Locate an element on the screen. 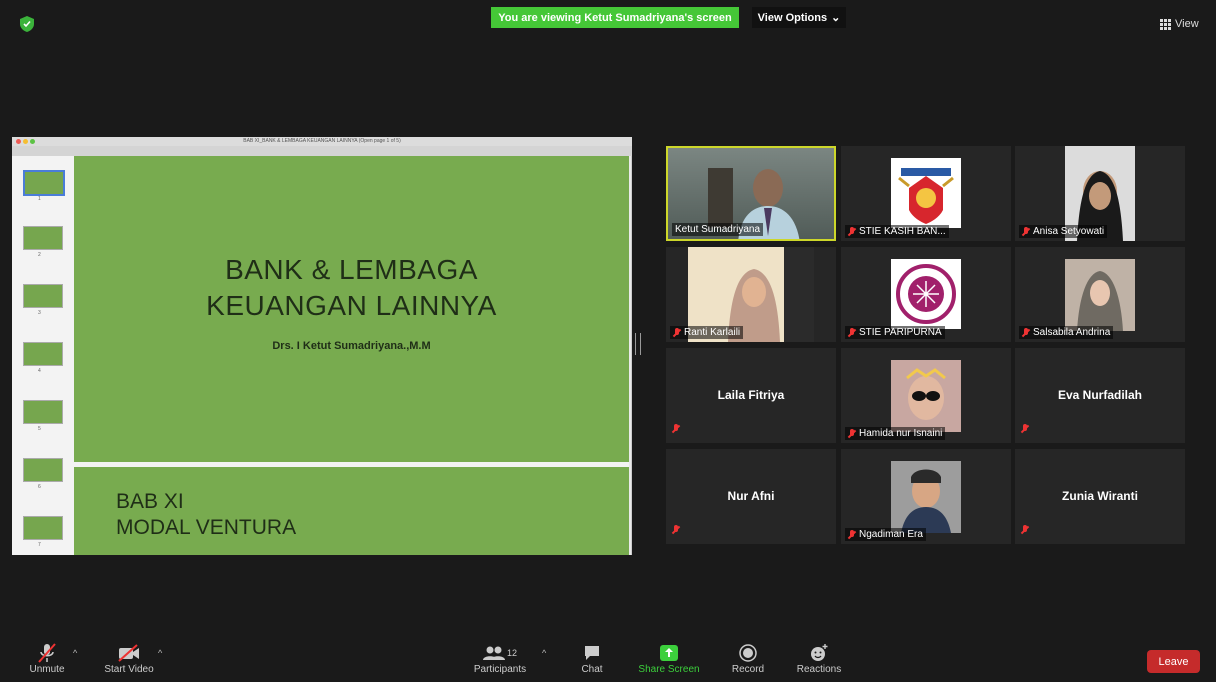  participant-tile: Laila Fitriya is located at coordinates (751, 395).